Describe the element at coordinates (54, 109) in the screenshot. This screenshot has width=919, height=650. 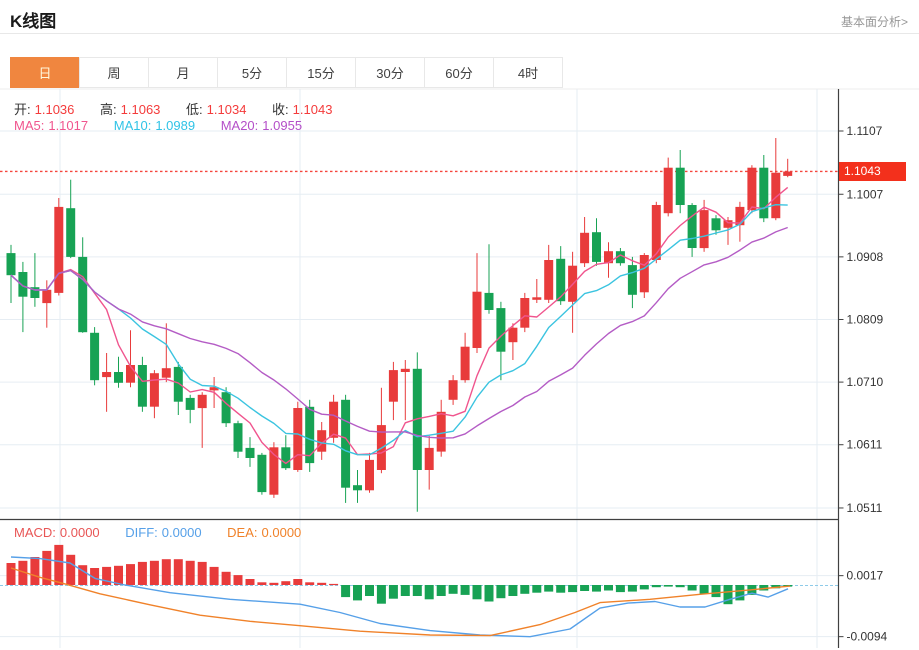
I see `open-value: 1.1036` at that location.